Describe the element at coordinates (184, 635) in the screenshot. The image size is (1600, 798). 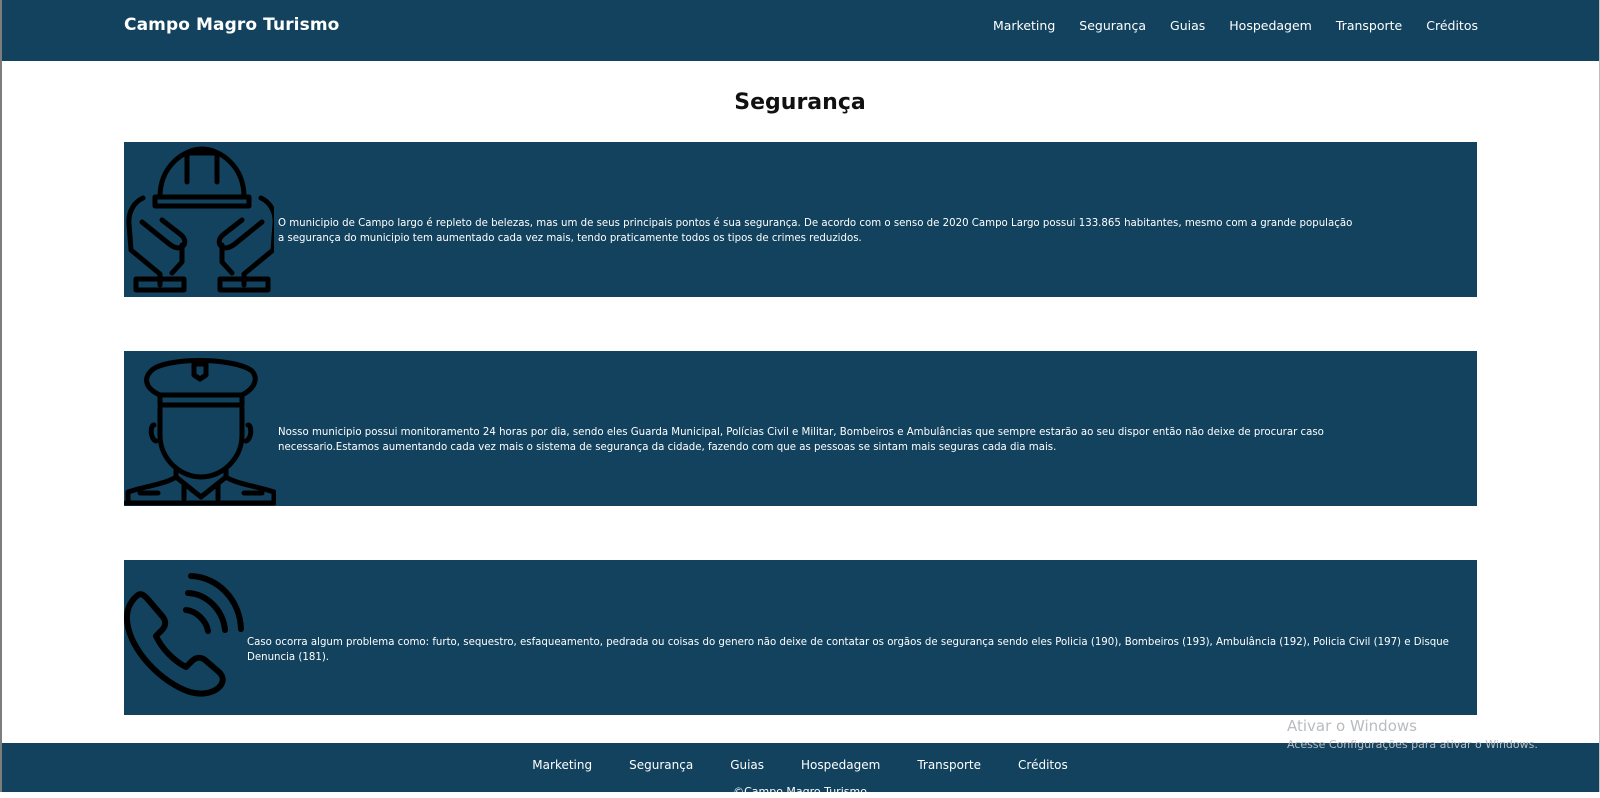
I see `phone-call-icon` at that location.